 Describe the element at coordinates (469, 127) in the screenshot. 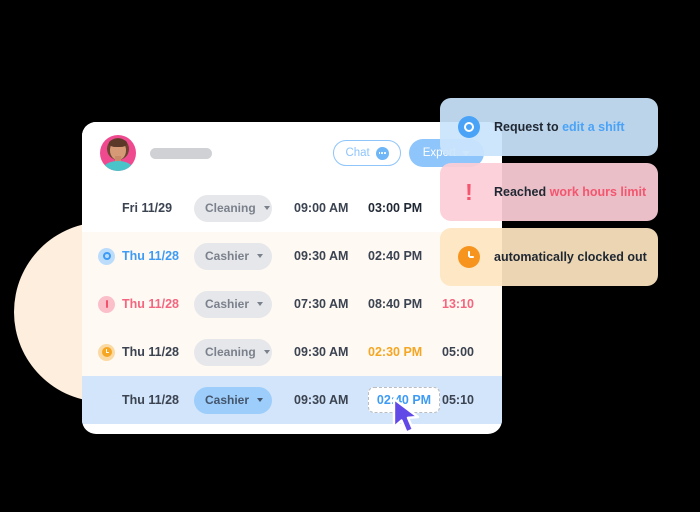

I see `toast-request-edit-icon` at that location.